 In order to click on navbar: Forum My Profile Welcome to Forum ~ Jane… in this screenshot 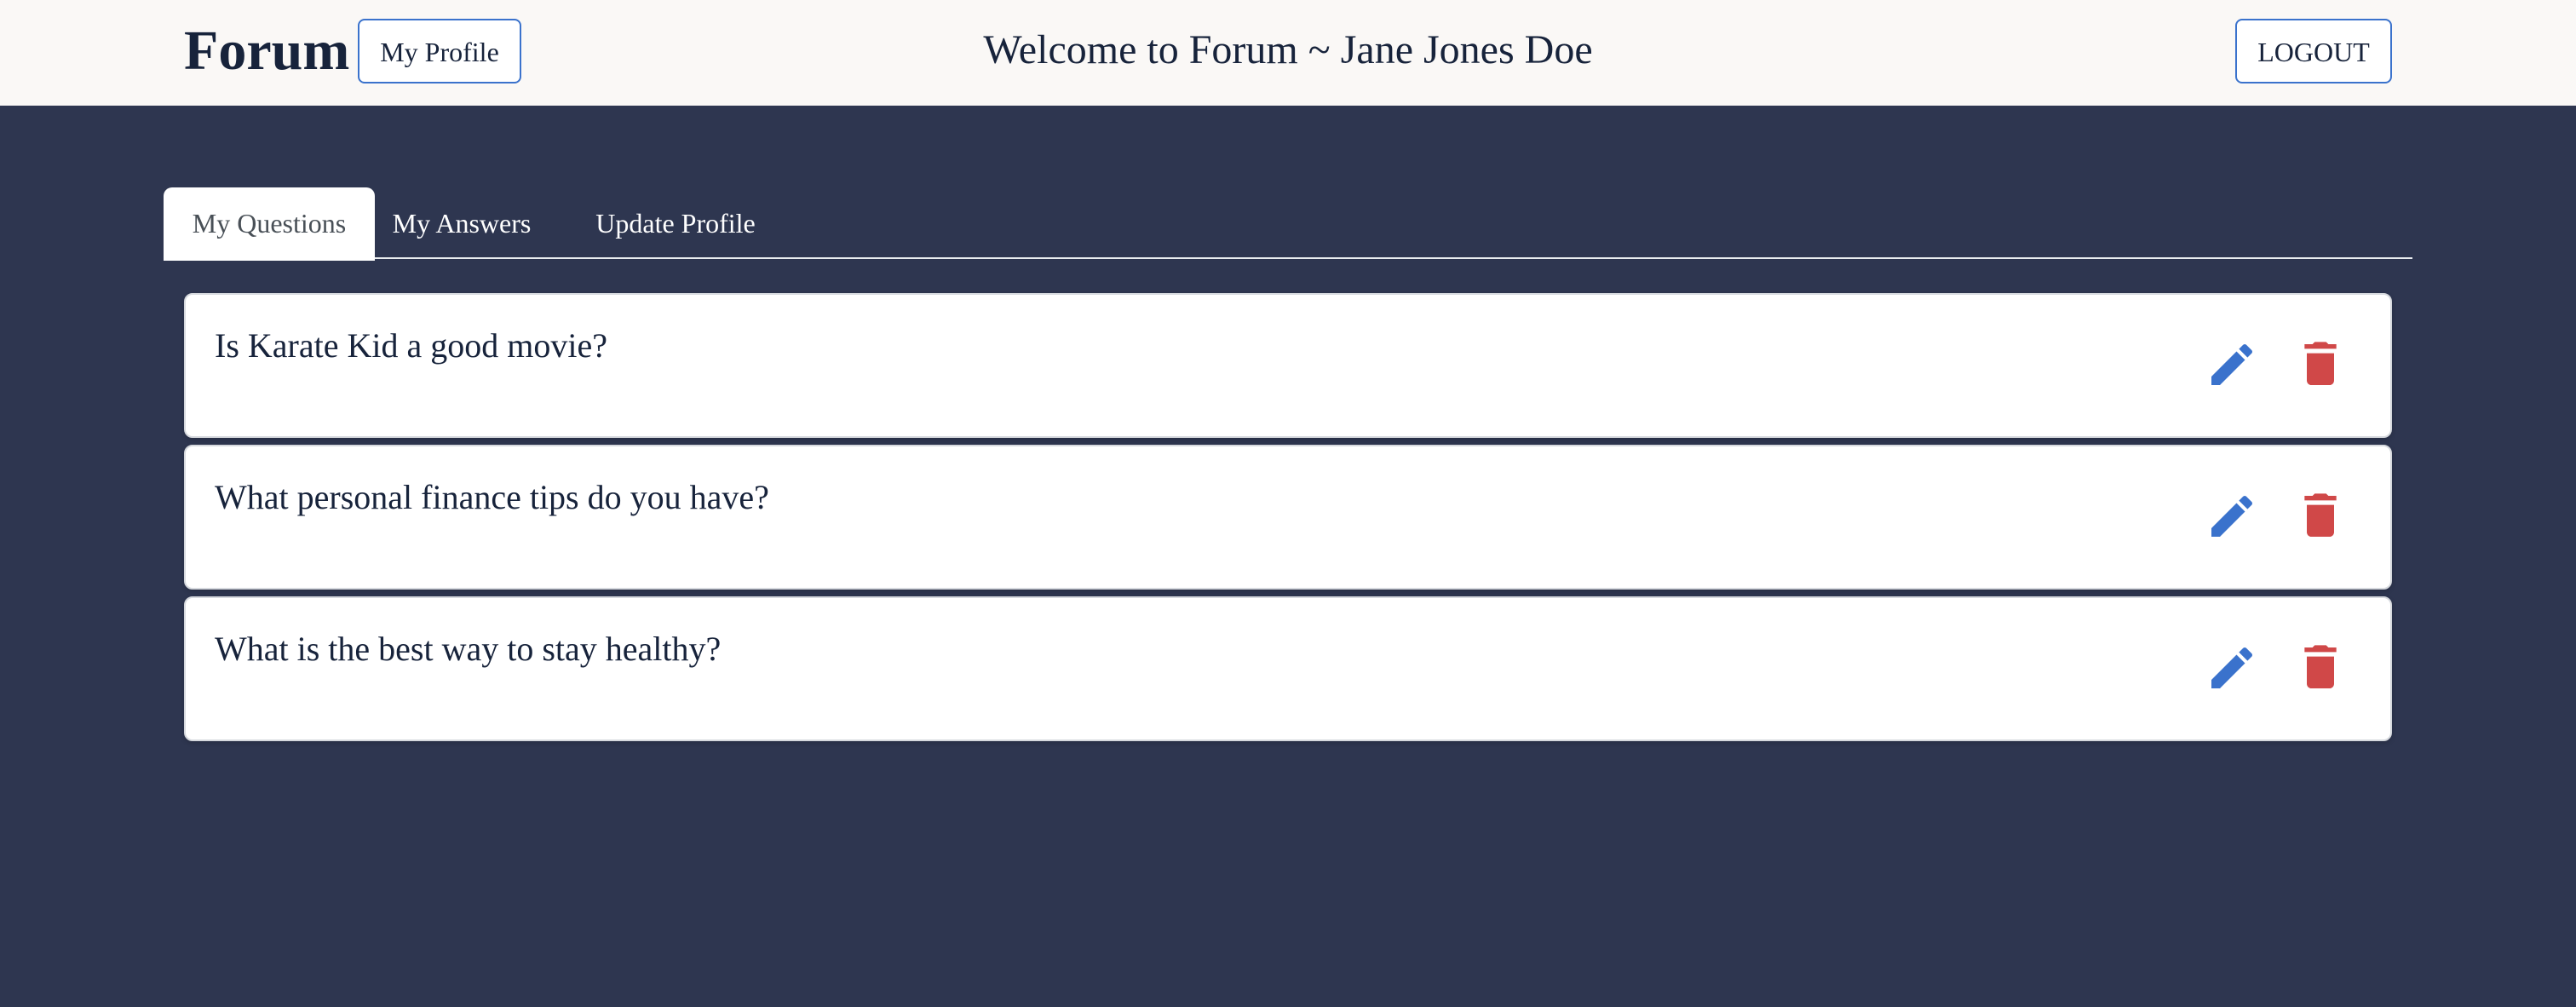, I will do `click(1288, 53)`.